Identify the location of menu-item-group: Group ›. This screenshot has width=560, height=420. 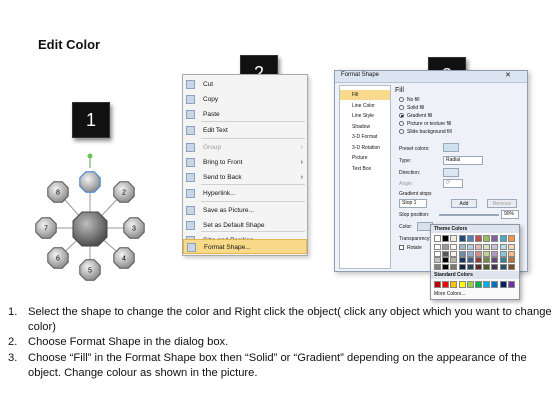
(245, 147).